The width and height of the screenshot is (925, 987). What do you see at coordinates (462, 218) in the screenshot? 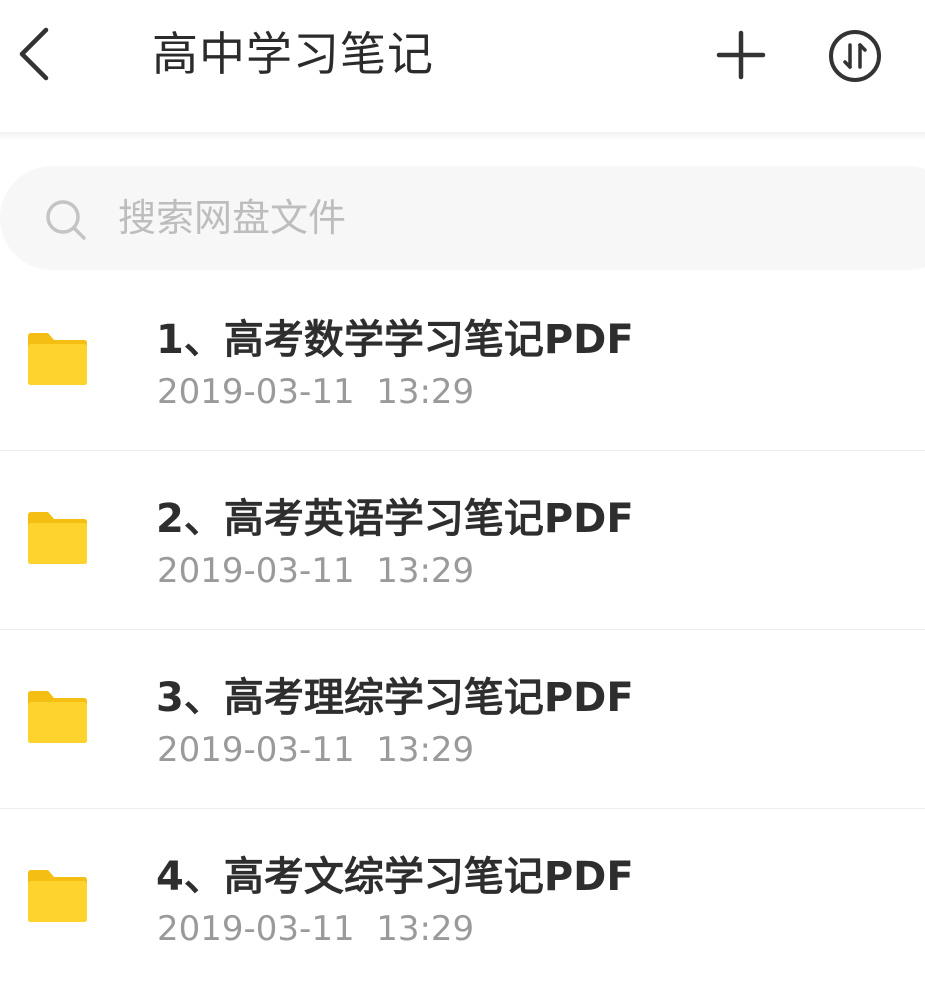
I see `search-bar: 搜索网盘文件` at bounding box center [462, 218].